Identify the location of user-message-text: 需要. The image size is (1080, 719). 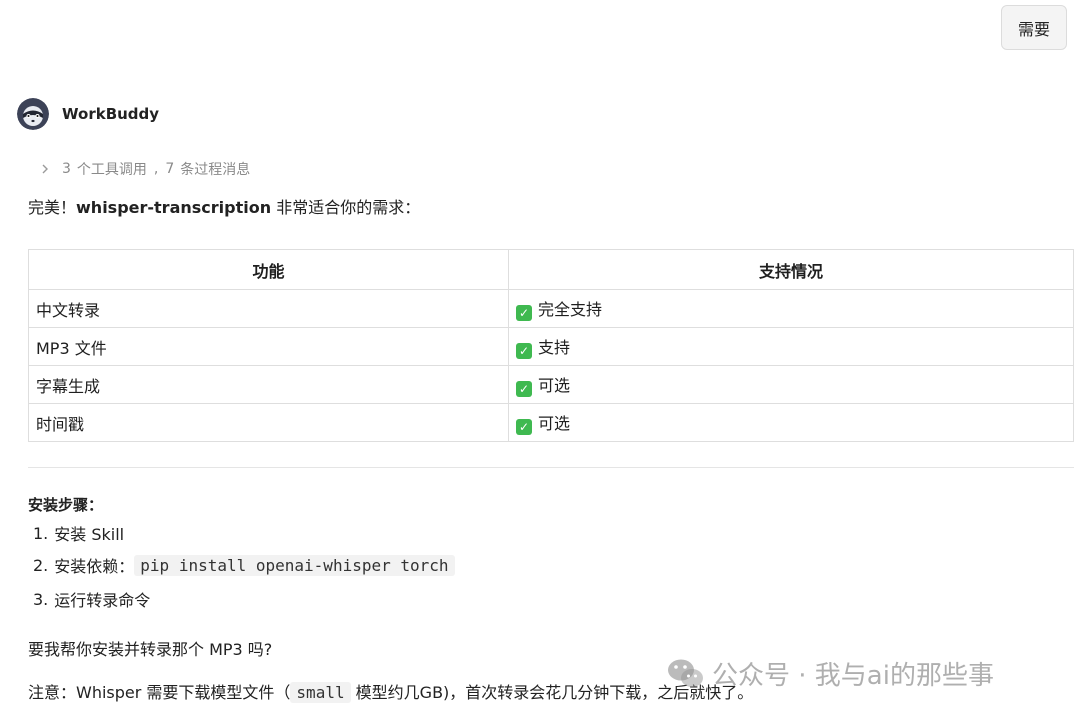
(1033, 29).